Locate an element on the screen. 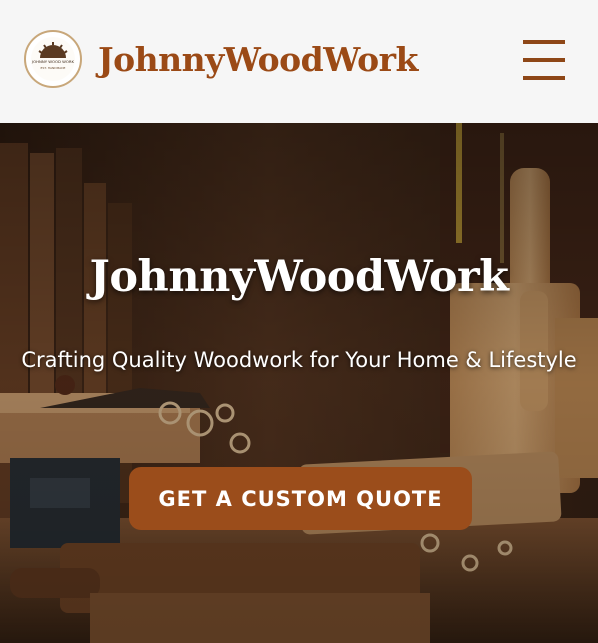 The image size is (598, 643). get-custom-quote-button: GET A CUSTOM QUOTE is located at coordinates (300, 498).